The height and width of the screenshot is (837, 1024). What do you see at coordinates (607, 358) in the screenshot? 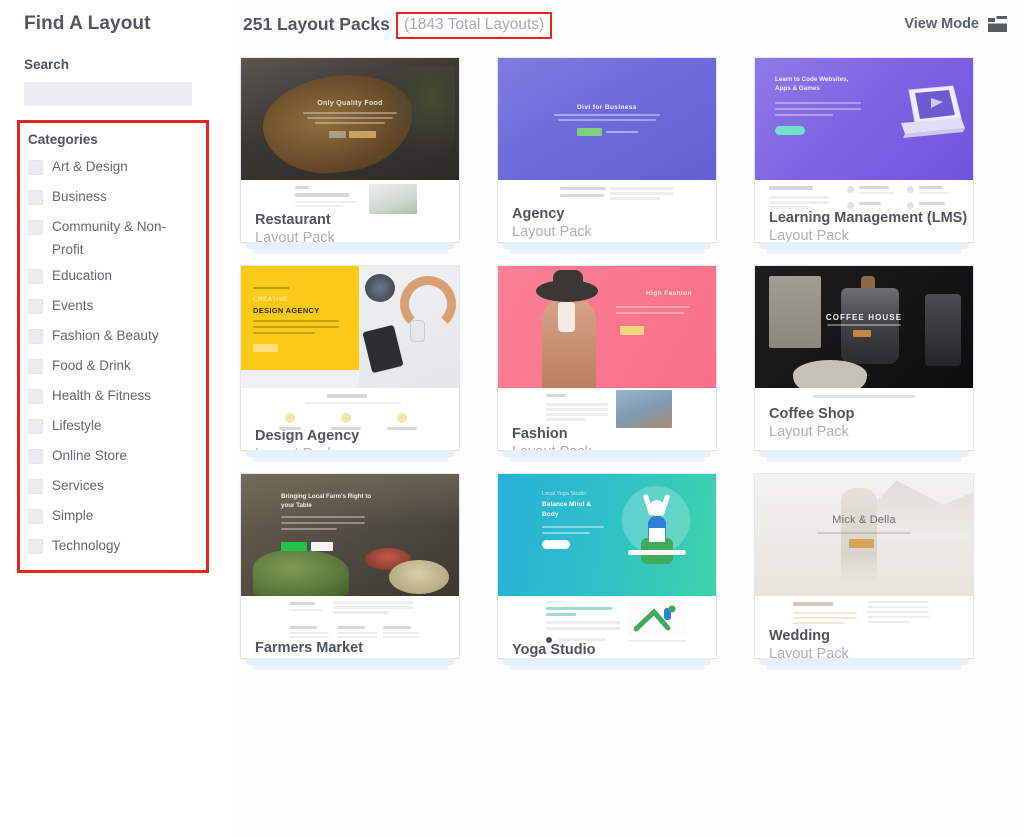
I see `card-surface: High Fashion Fashion Layout Pack` at bounding box center [607, 358].